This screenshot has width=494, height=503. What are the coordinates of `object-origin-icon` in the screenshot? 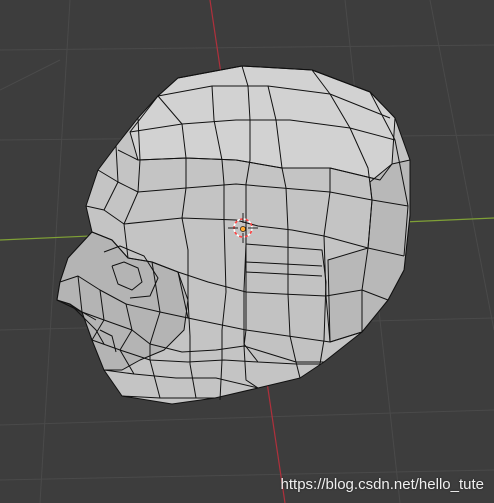 It's located at (243, 229).